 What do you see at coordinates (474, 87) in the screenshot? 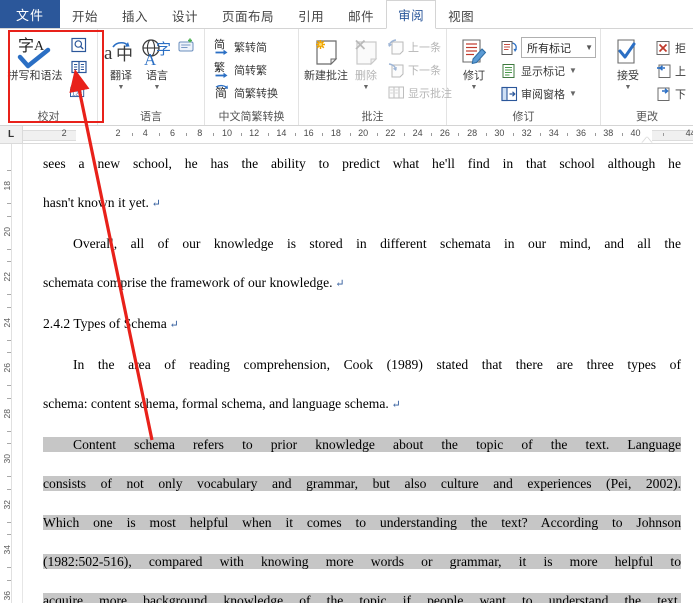
I see `track-changes-caret-icon: ▼` at bounding box center [474, 87].